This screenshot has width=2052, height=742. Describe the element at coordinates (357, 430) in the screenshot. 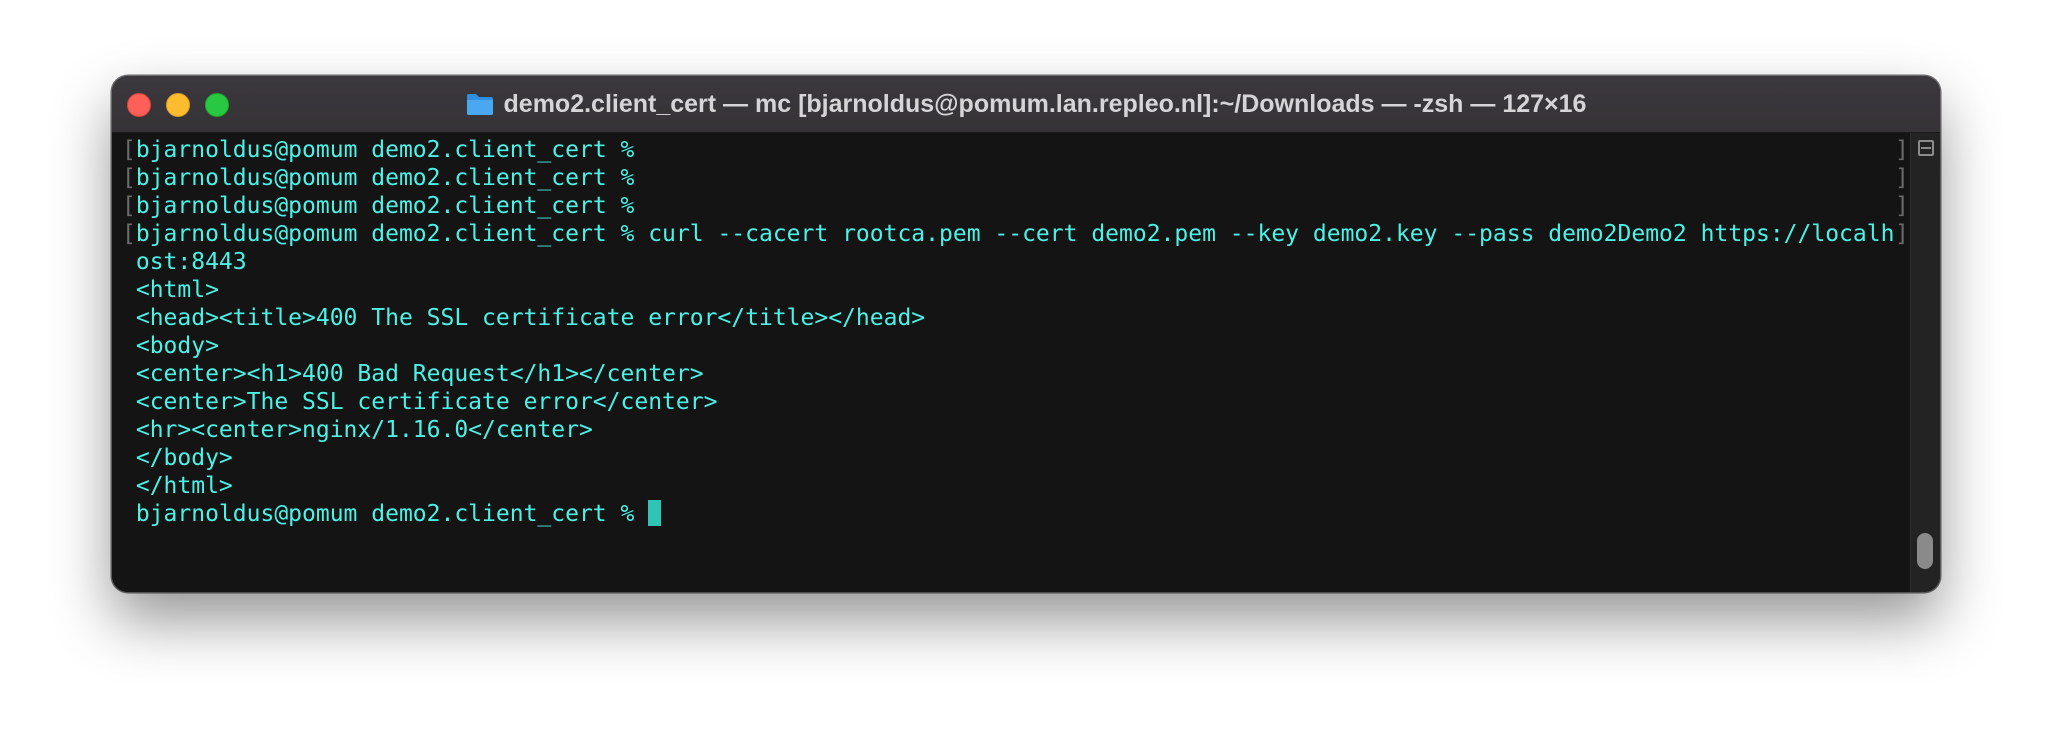

I see `output-line: <hr><center>nginx/1.16.0</center>` at that location.